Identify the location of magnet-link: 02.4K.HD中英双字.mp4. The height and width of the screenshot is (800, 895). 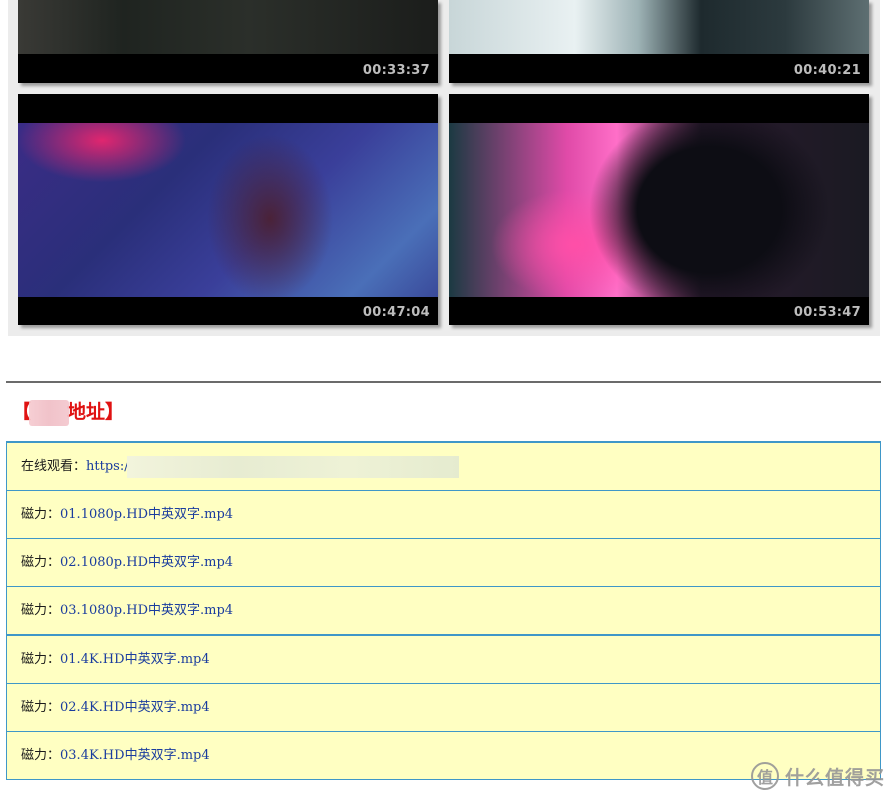
(135, 707).